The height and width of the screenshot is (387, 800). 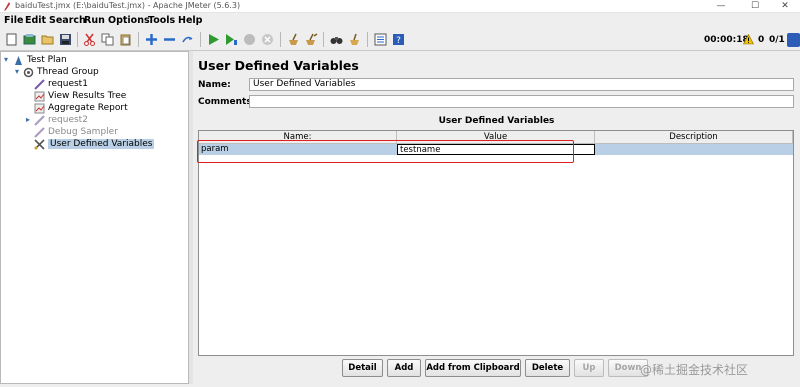 What do you see at coordinates (28, 119) in the screenshot?
I see `expand-toggle-icon: ▸` at bounding box center [28, 119].